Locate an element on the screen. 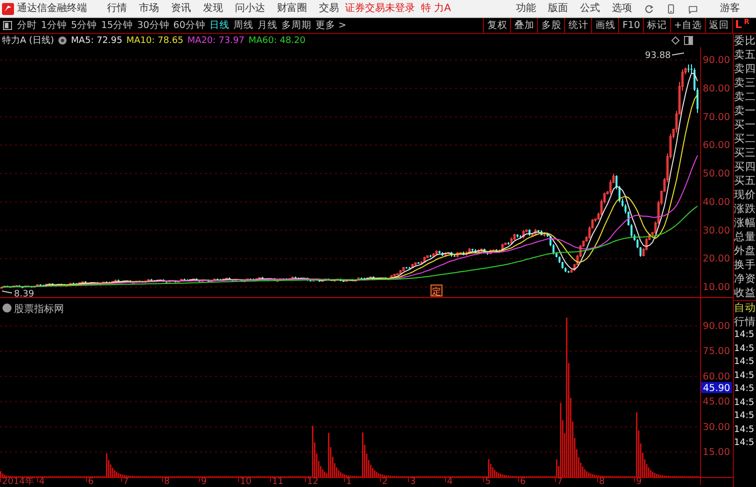  menu-item: 资讯 is located at coordinates (181, 8).